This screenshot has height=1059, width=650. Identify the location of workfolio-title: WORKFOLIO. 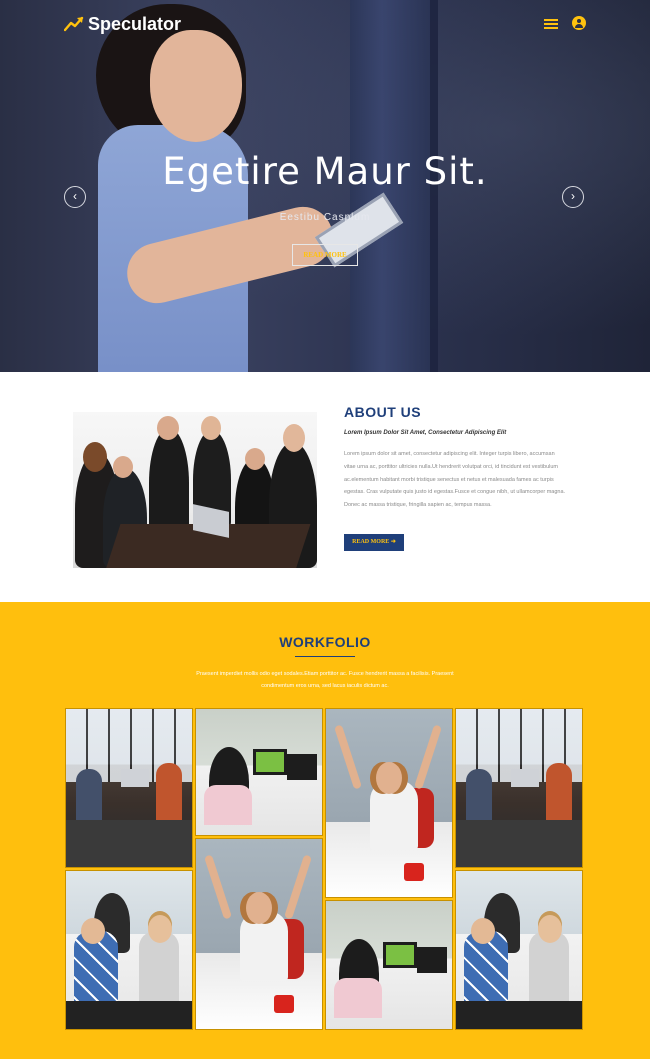
(325, 642).